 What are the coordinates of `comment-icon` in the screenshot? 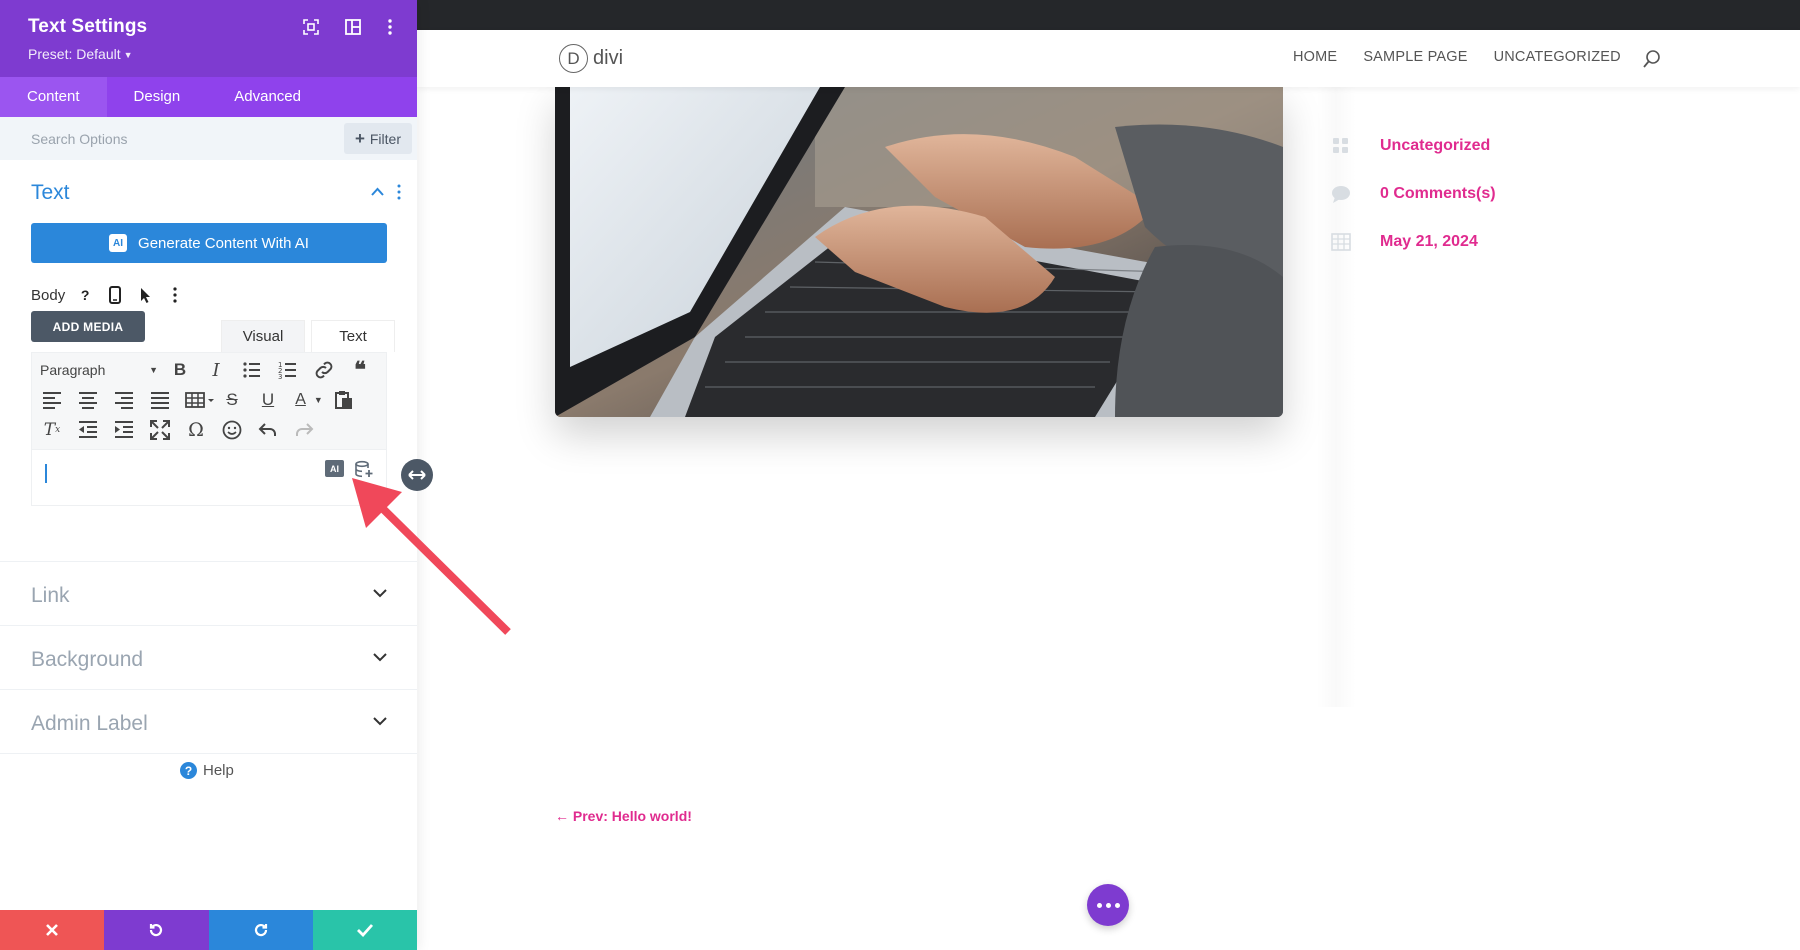 It's located at (1341, 194).